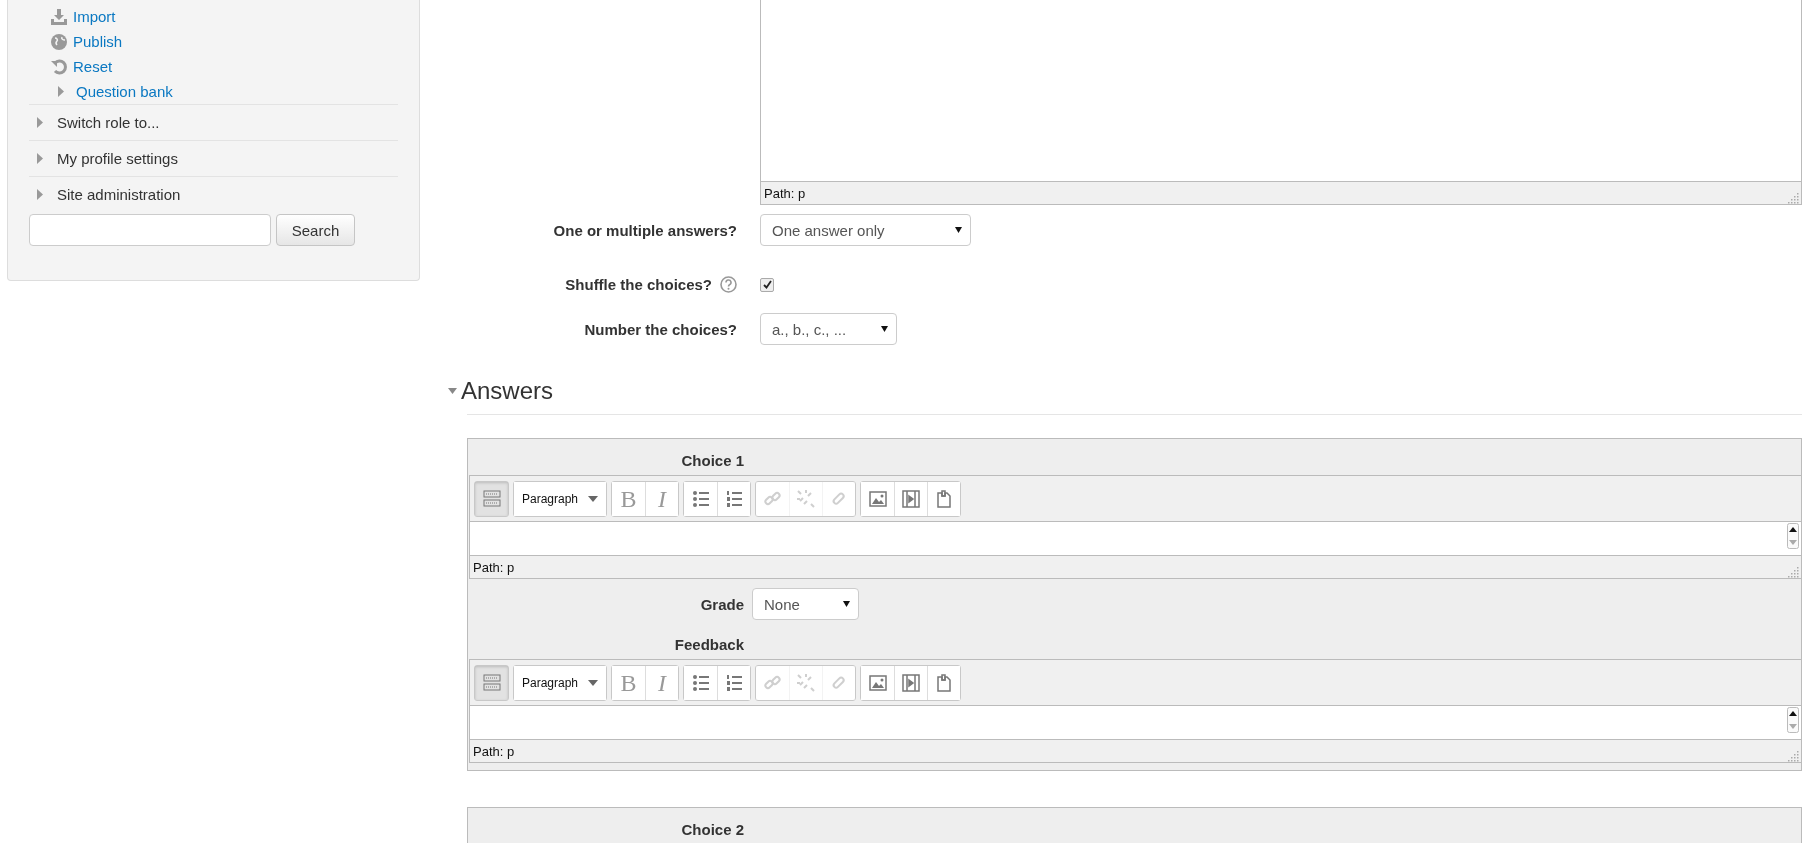  What do you see at coordinates (507, 391) in the screenshot?
I see `section-heading: Answers` at bounding box center [507, 391].